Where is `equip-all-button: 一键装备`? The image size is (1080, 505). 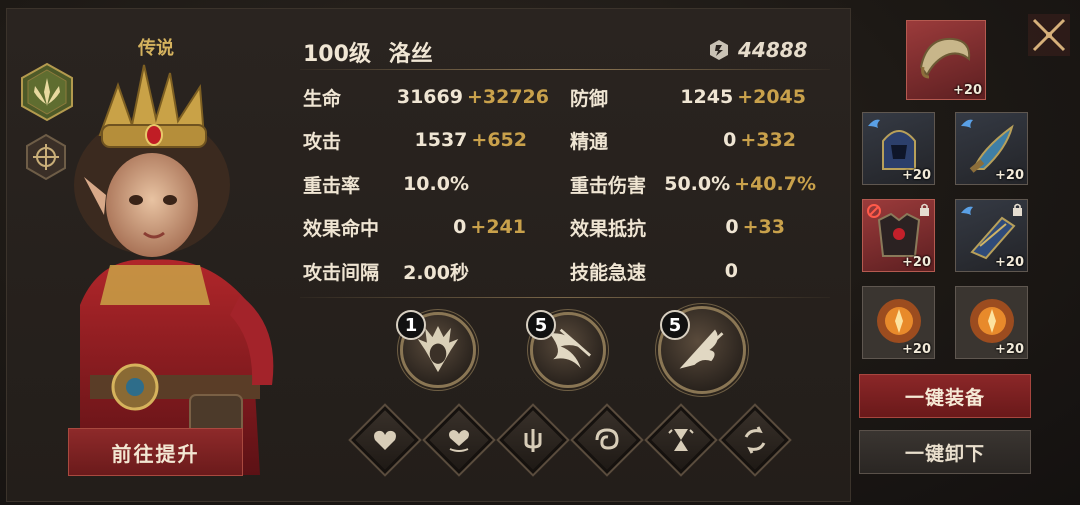
equip-all-button: 一键装备 is located at coordinates (945, 396).